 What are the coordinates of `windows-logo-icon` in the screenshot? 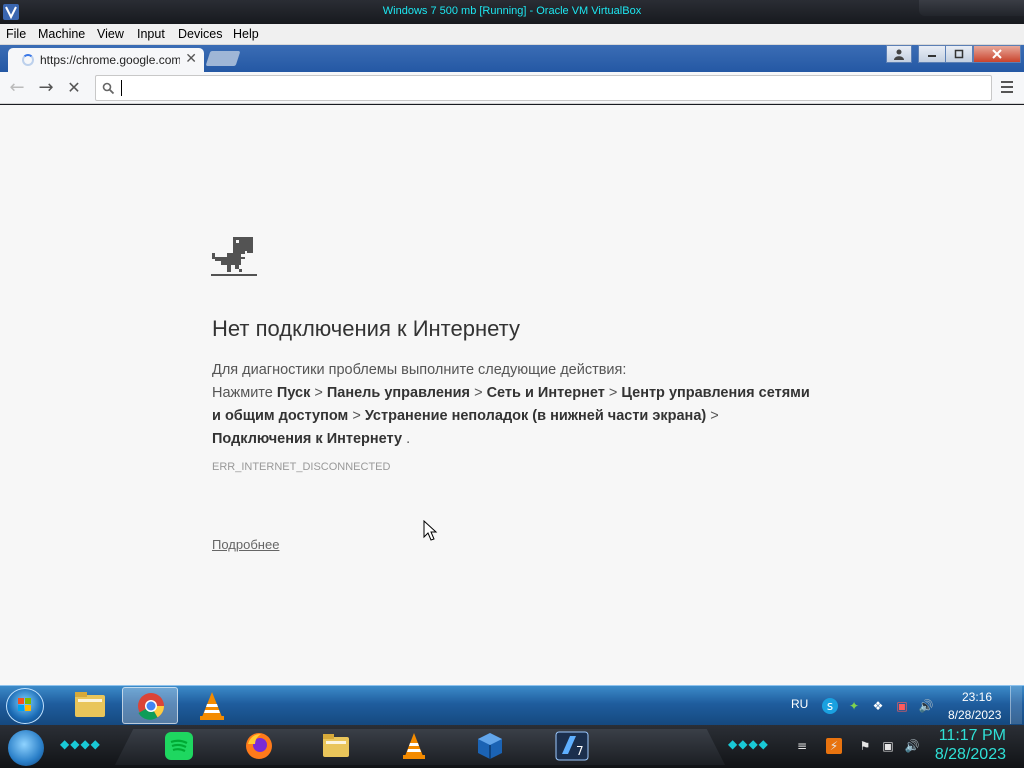 It's located at (24, 704).